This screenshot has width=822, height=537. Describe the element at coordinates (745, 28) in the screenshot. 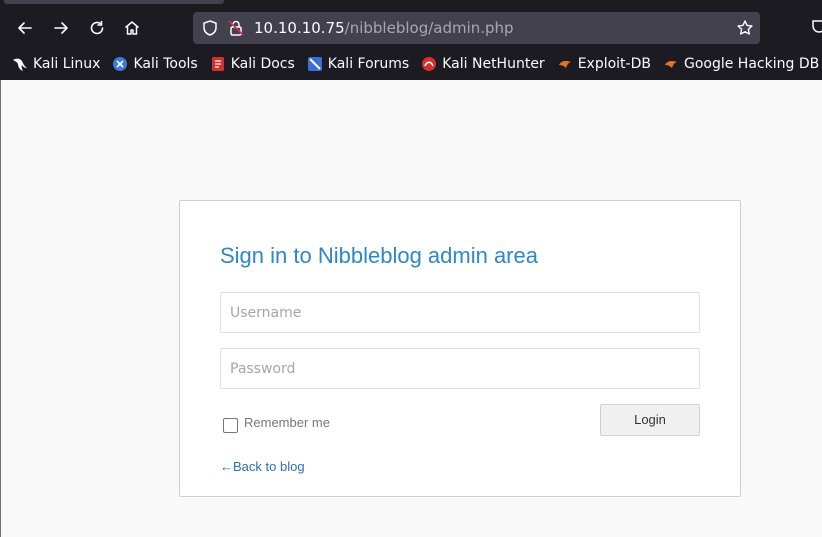

I see `bookmark-star-icon` at that location.